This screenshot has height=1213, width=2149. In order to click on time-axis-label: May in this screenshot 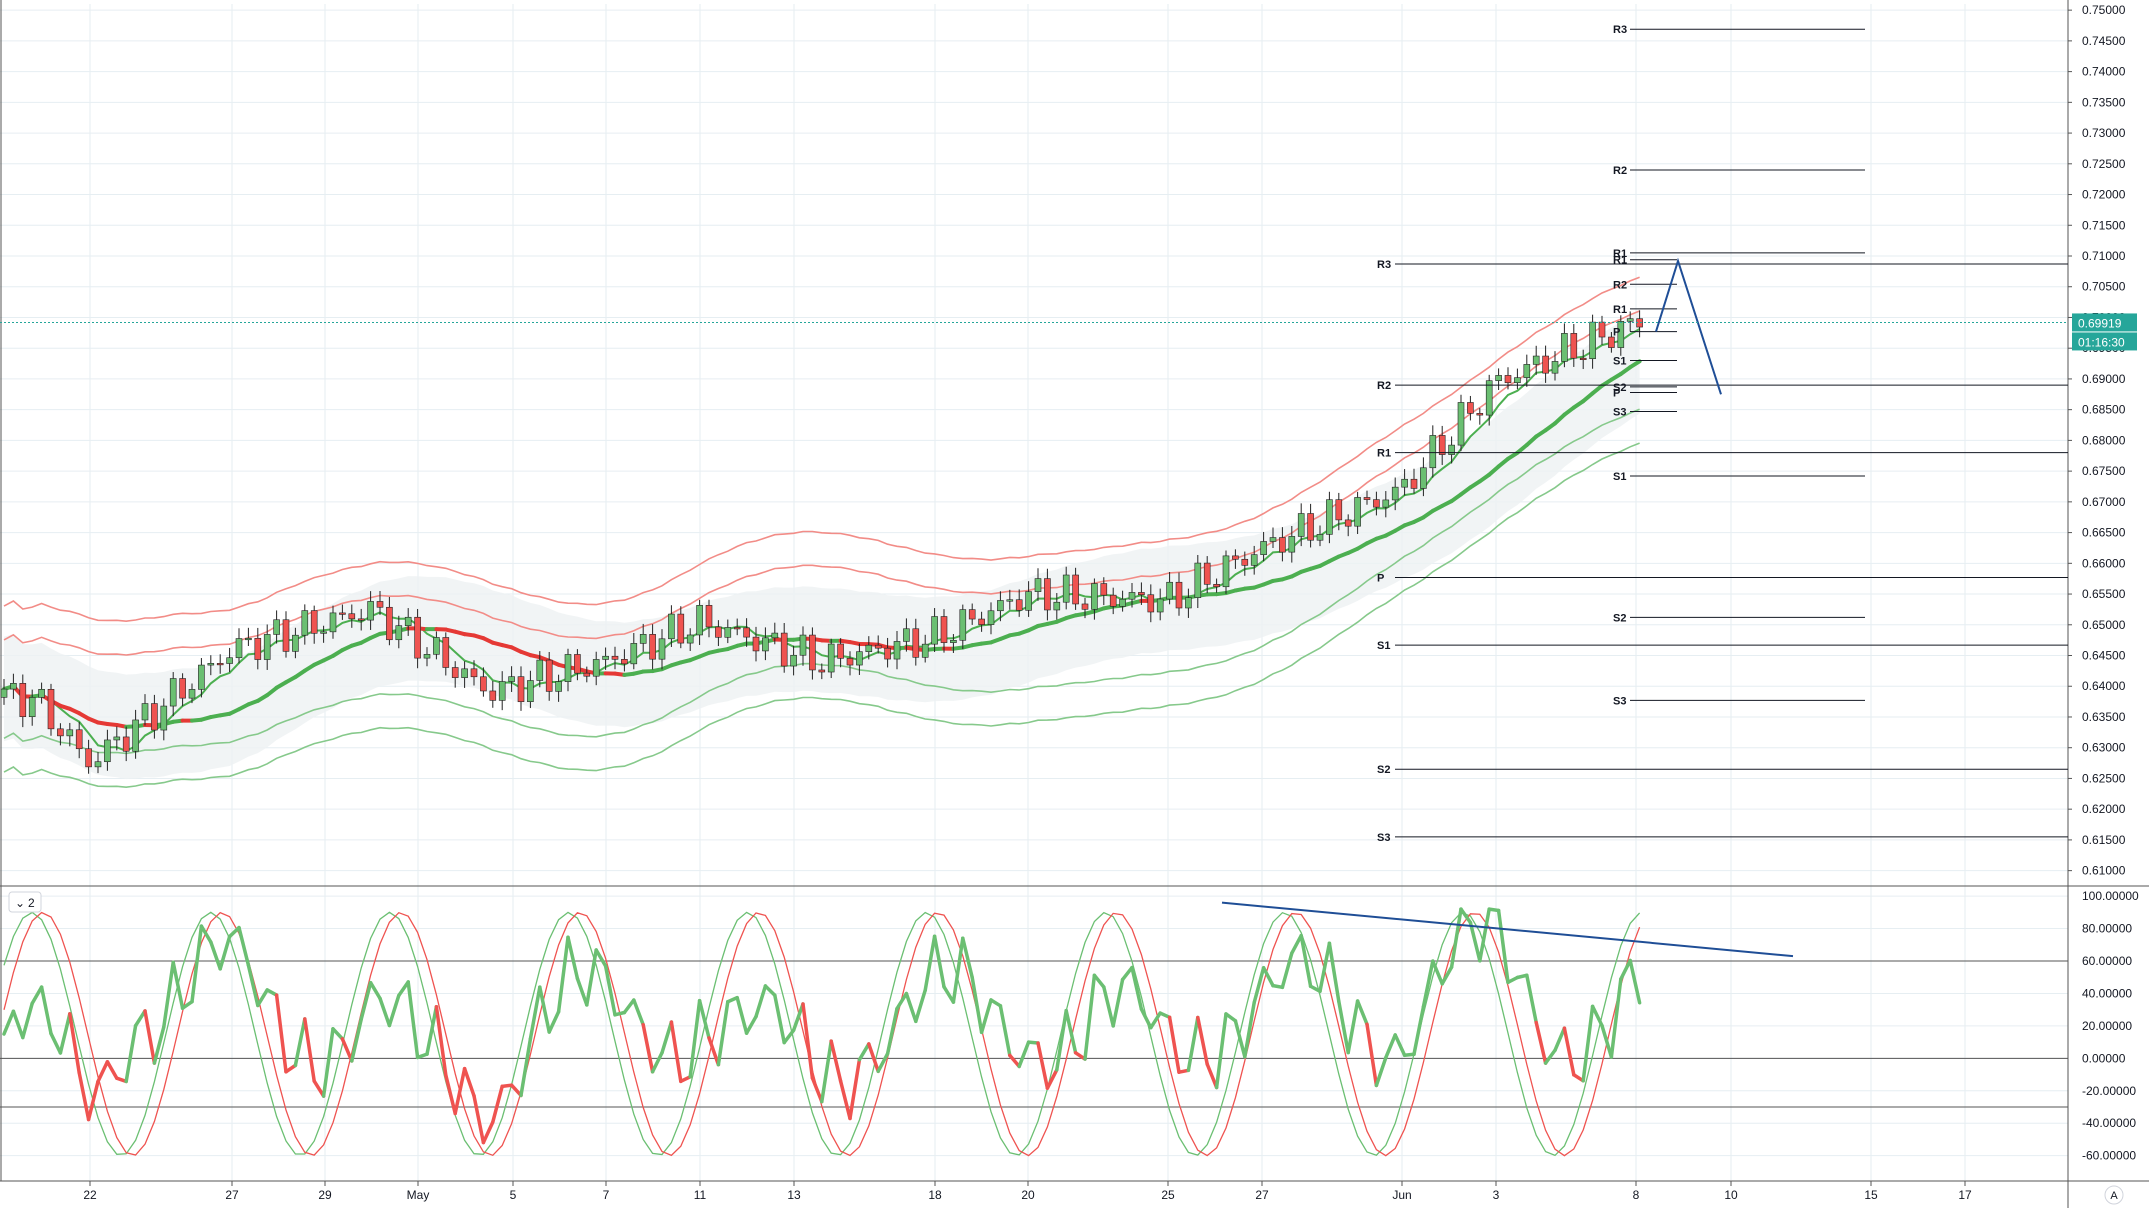, I will do `click(418, 1195)`.